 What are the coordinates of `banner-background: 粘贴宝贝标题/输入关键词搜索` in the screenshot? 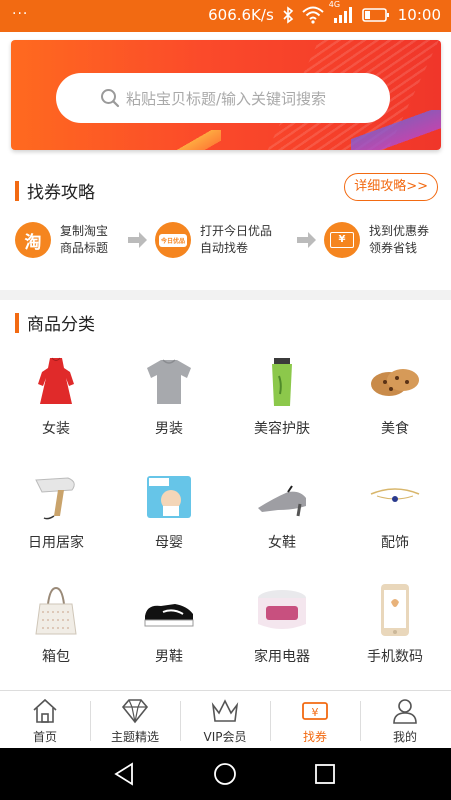 It's located at (226, 95).